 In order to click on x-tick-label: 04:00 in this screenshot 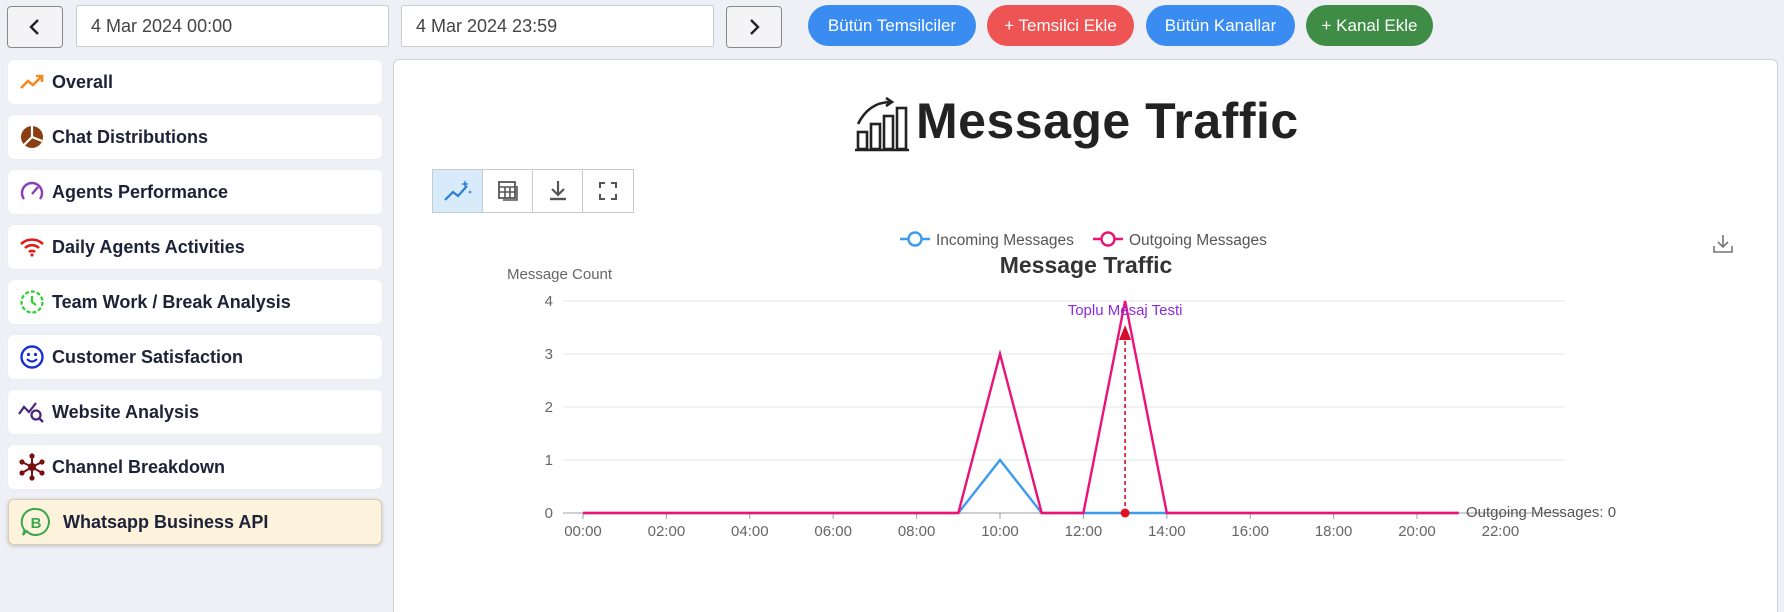, I will do `click(750, 531)`.